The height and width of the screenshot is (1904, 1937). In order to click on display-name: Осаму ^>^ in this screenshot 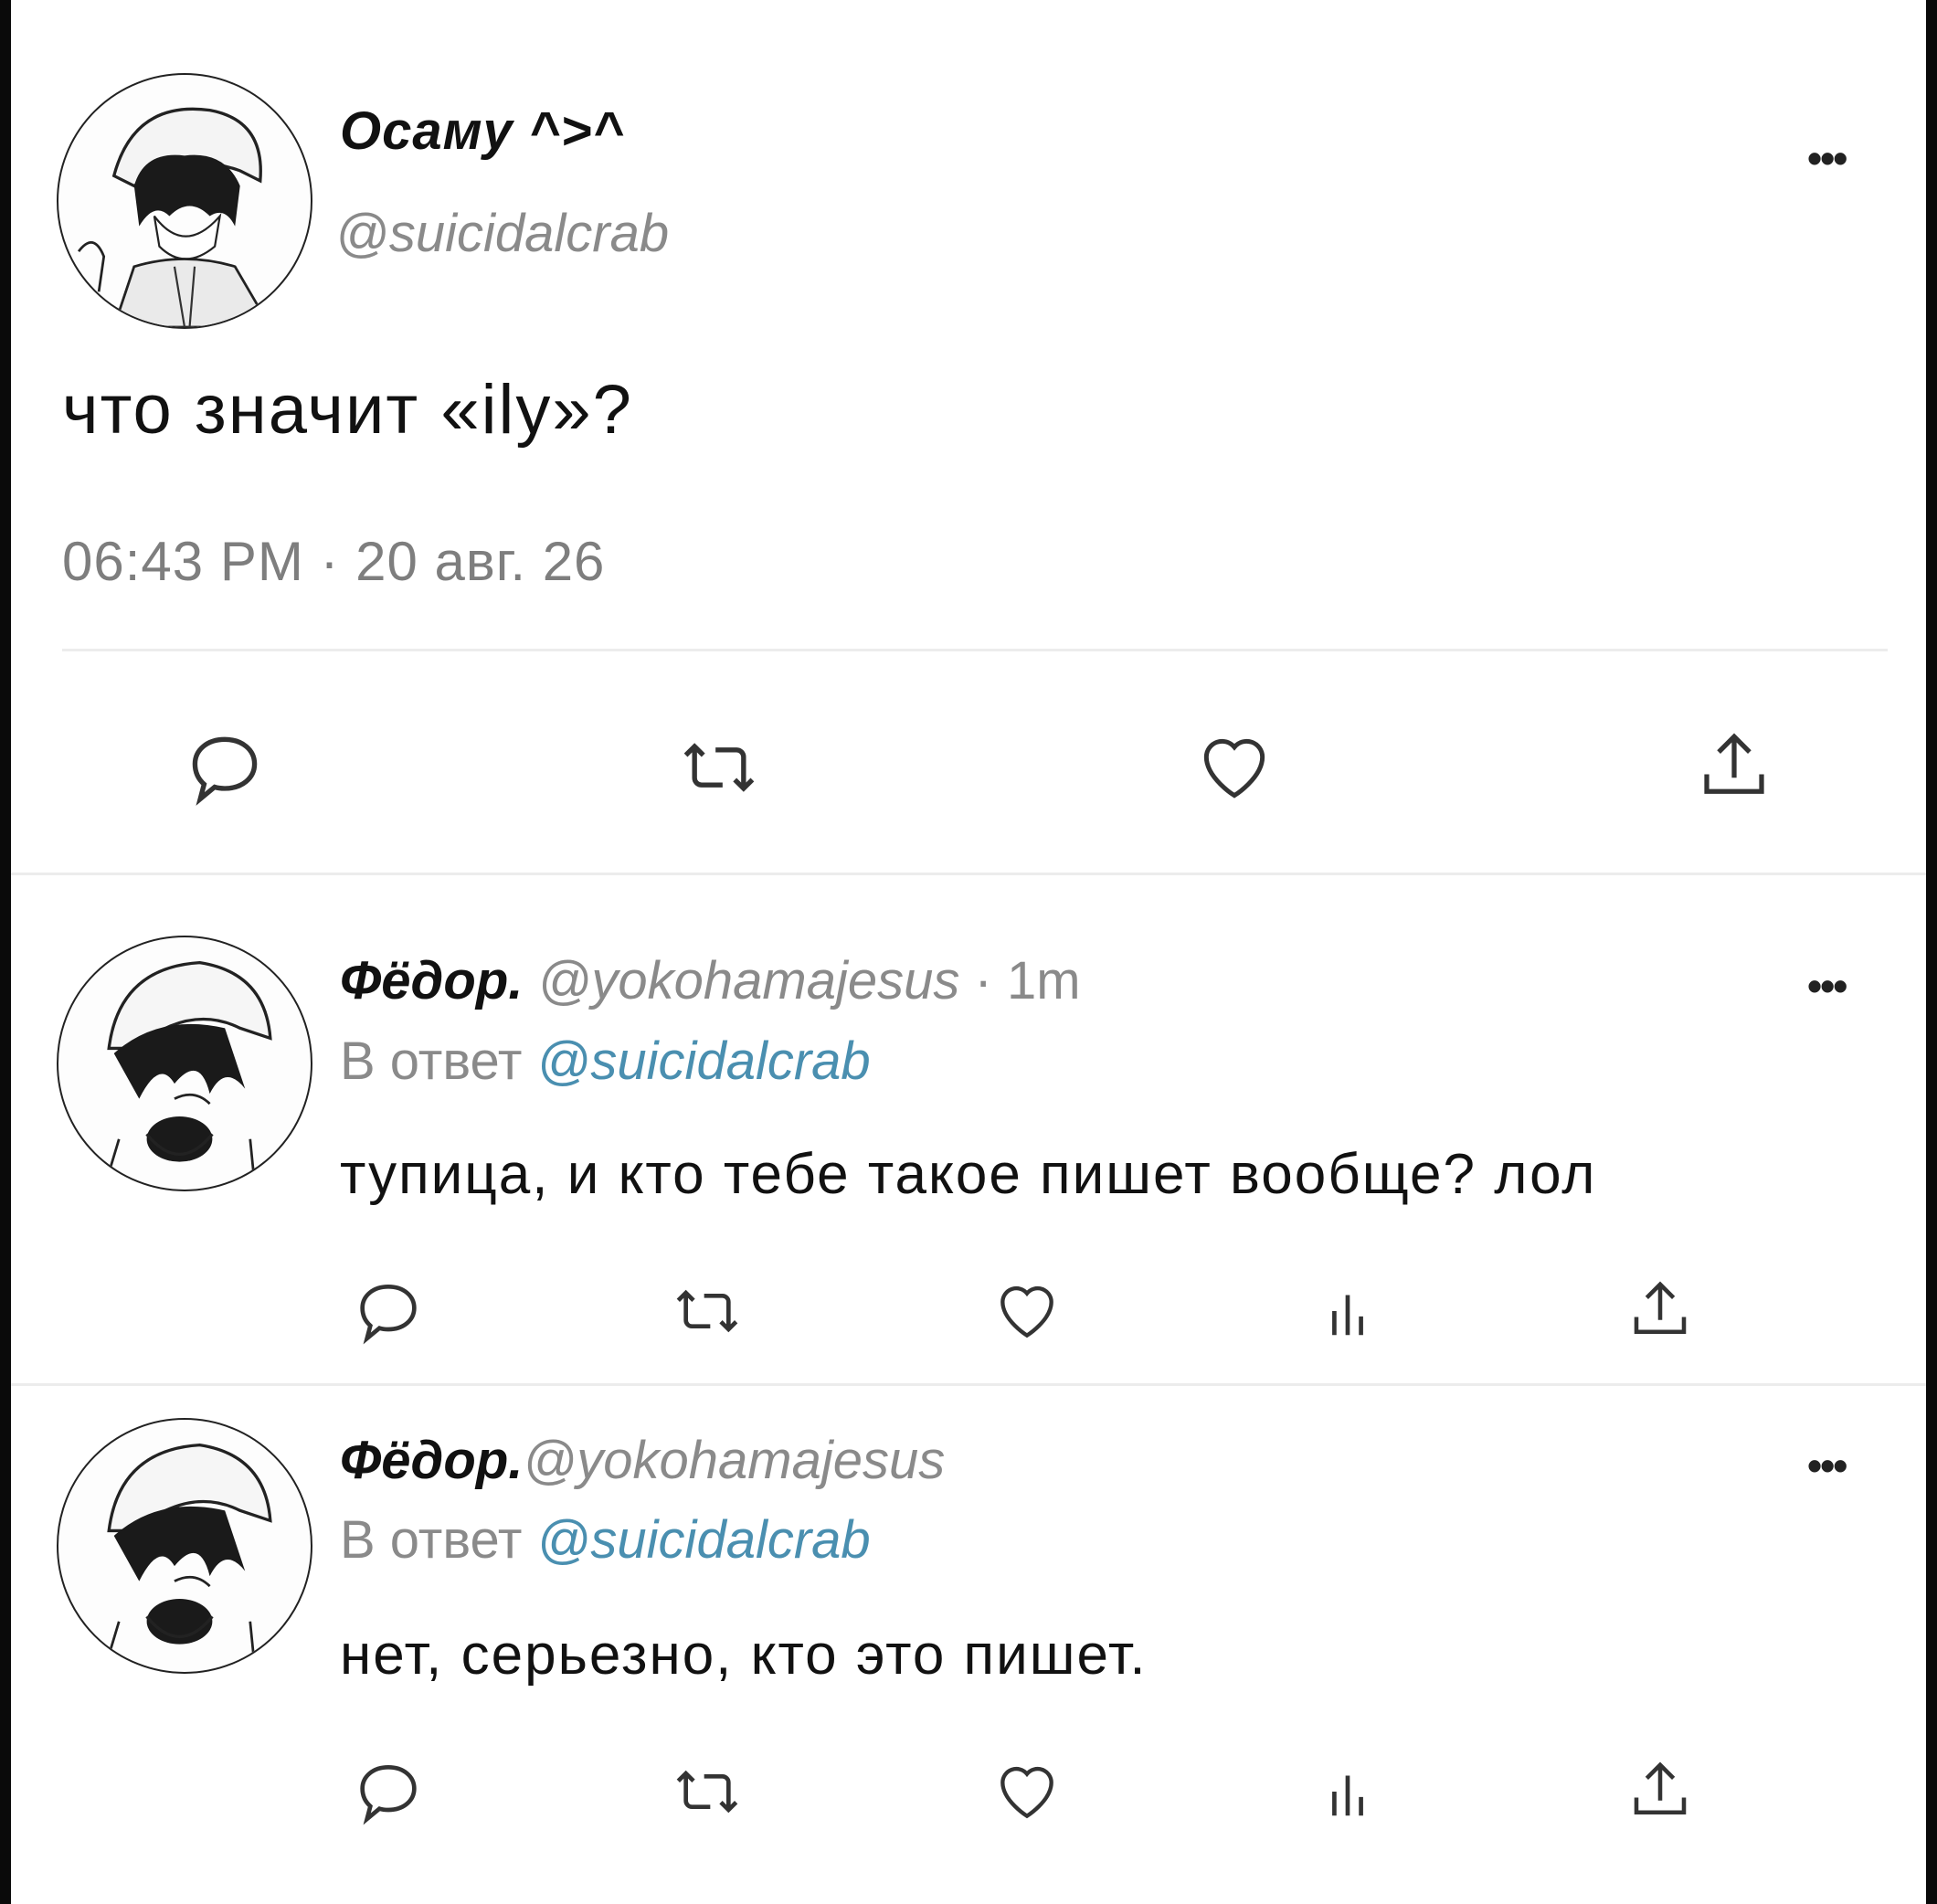, I will do `click(483, 131)`.